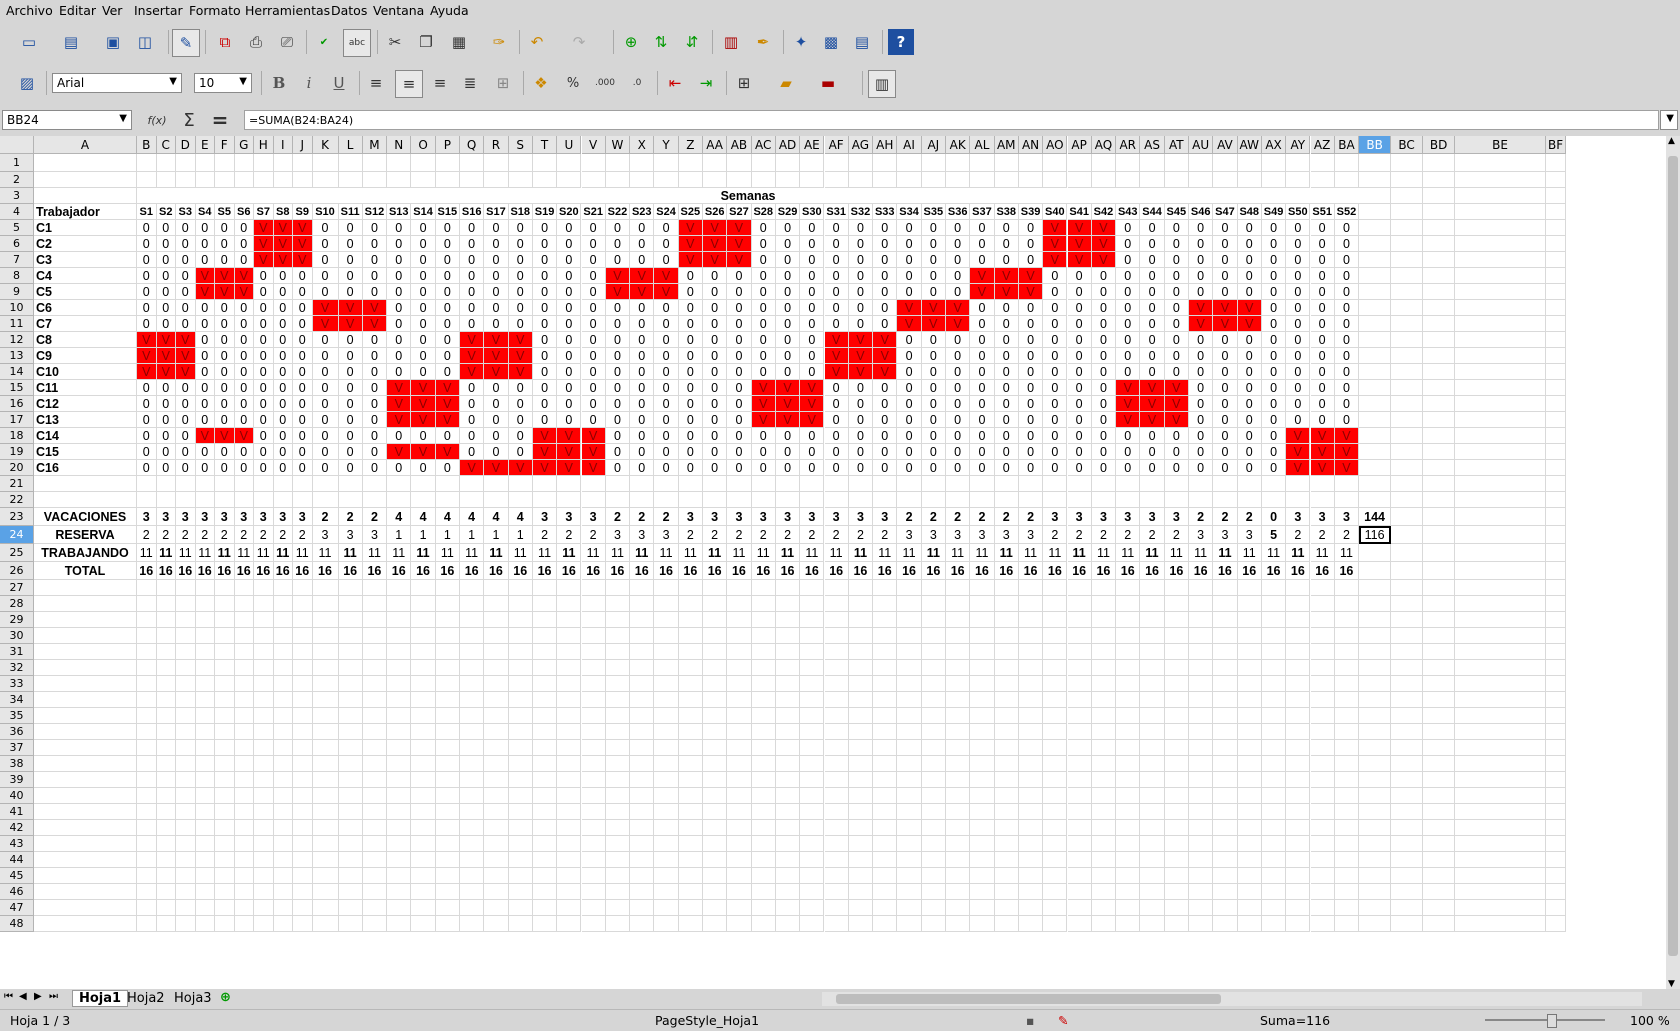 The image size is (1680, 1031). I want to click on week-header: S44, so click(1152, 212).